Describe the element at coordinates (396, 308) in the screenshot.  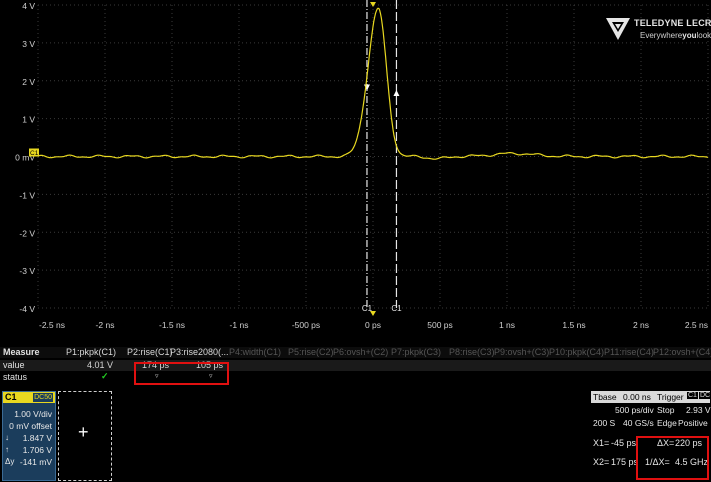
I see `cursor-x2-label: C1` at that location.